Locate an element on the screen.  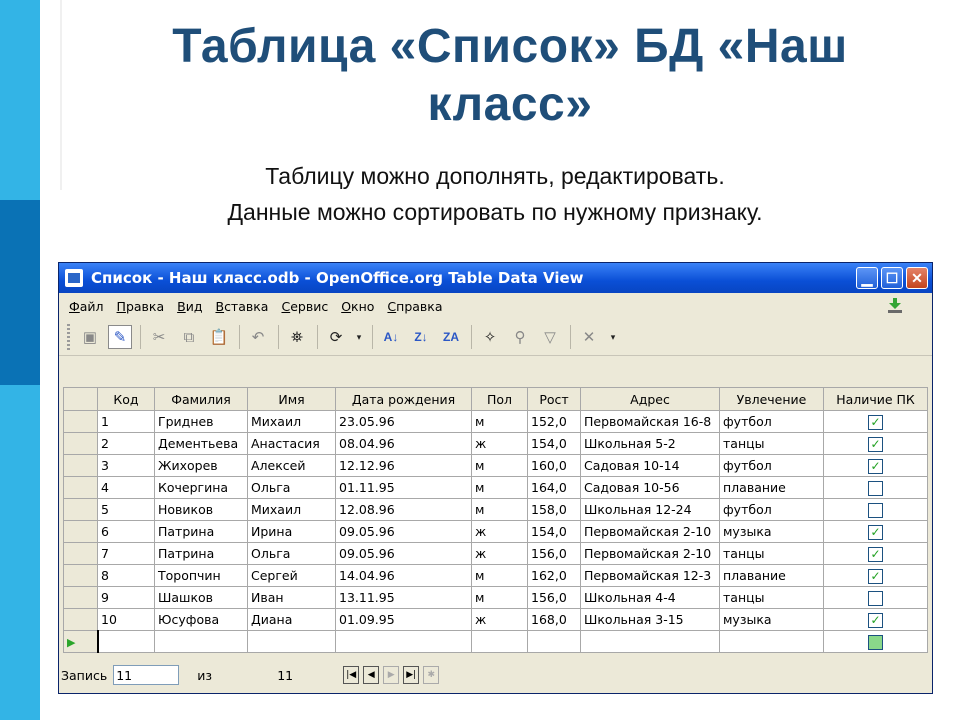
cut-icon: ✂ is located at coordinates (159, 337).